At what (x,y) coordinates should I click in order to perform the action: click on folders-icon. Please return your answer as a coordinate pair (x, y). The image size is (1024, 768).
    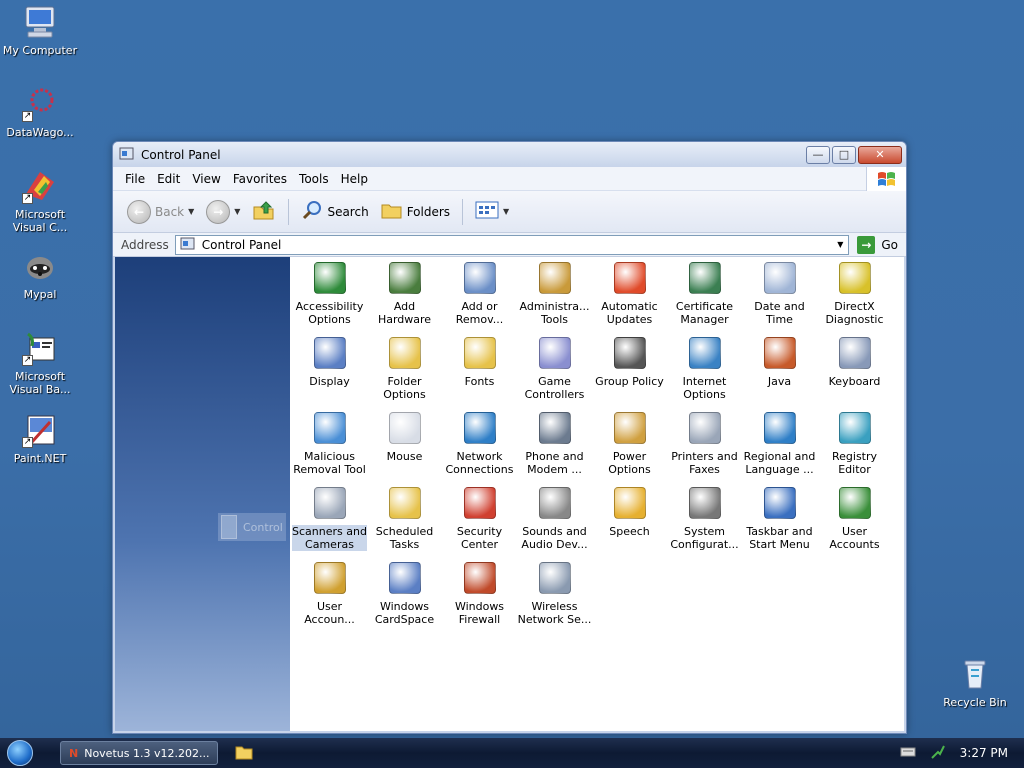
    Looking at the image, I should click on (392, 211).